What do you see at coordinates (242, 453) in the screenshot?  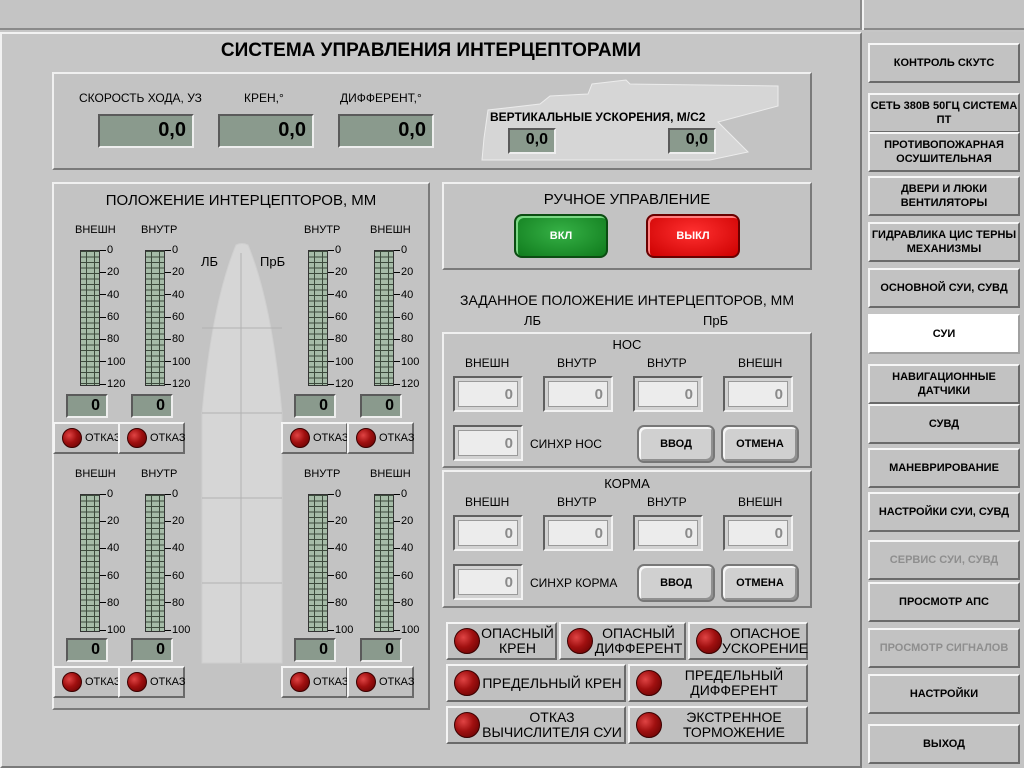 I see `hull-topview-silhouette` at bounding box center [242, 453].